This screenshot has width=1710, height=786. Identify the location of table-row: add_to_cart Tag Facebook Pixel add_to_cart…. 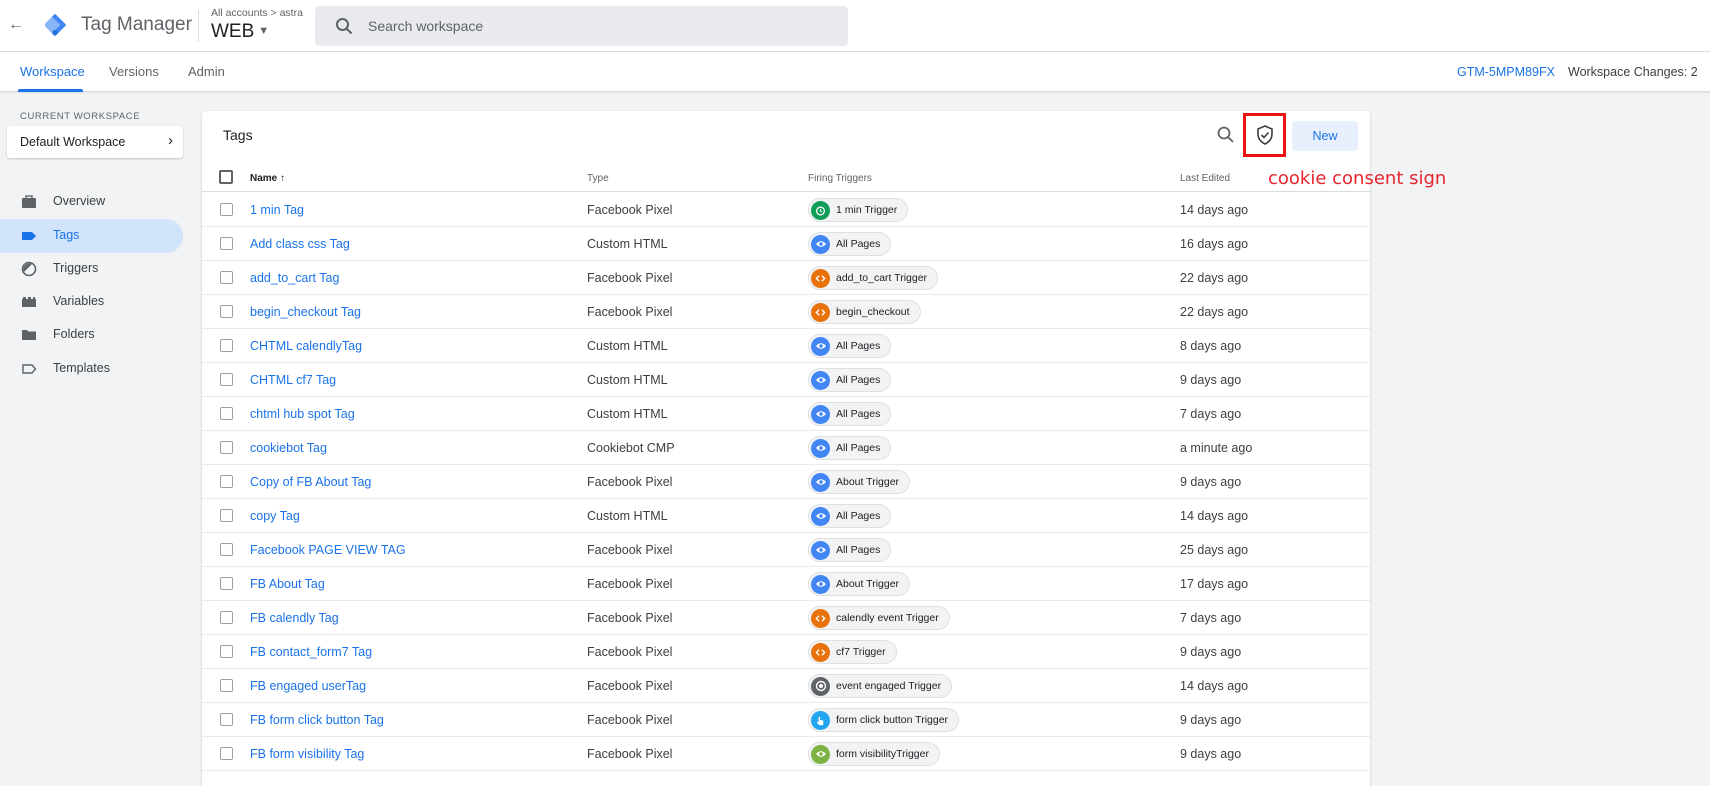
(786, 278).